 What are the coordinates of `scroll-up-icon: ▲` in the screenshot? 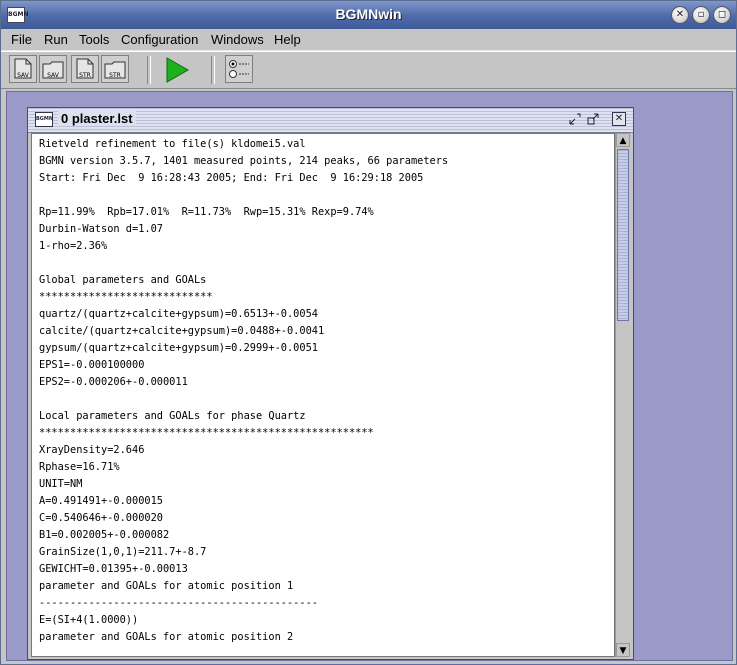 It's located at (623, 140).